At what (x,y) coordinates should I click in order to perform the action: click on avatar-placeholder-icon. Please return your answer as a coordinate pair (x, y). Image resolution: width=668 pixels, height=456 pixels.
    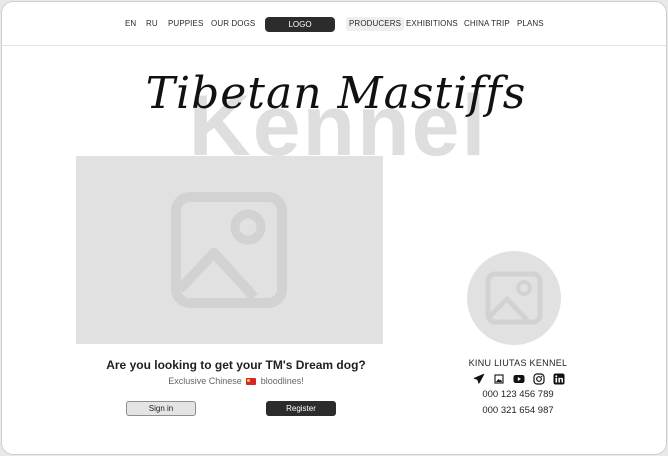
    Looking at the image, I should click on (514, 298).